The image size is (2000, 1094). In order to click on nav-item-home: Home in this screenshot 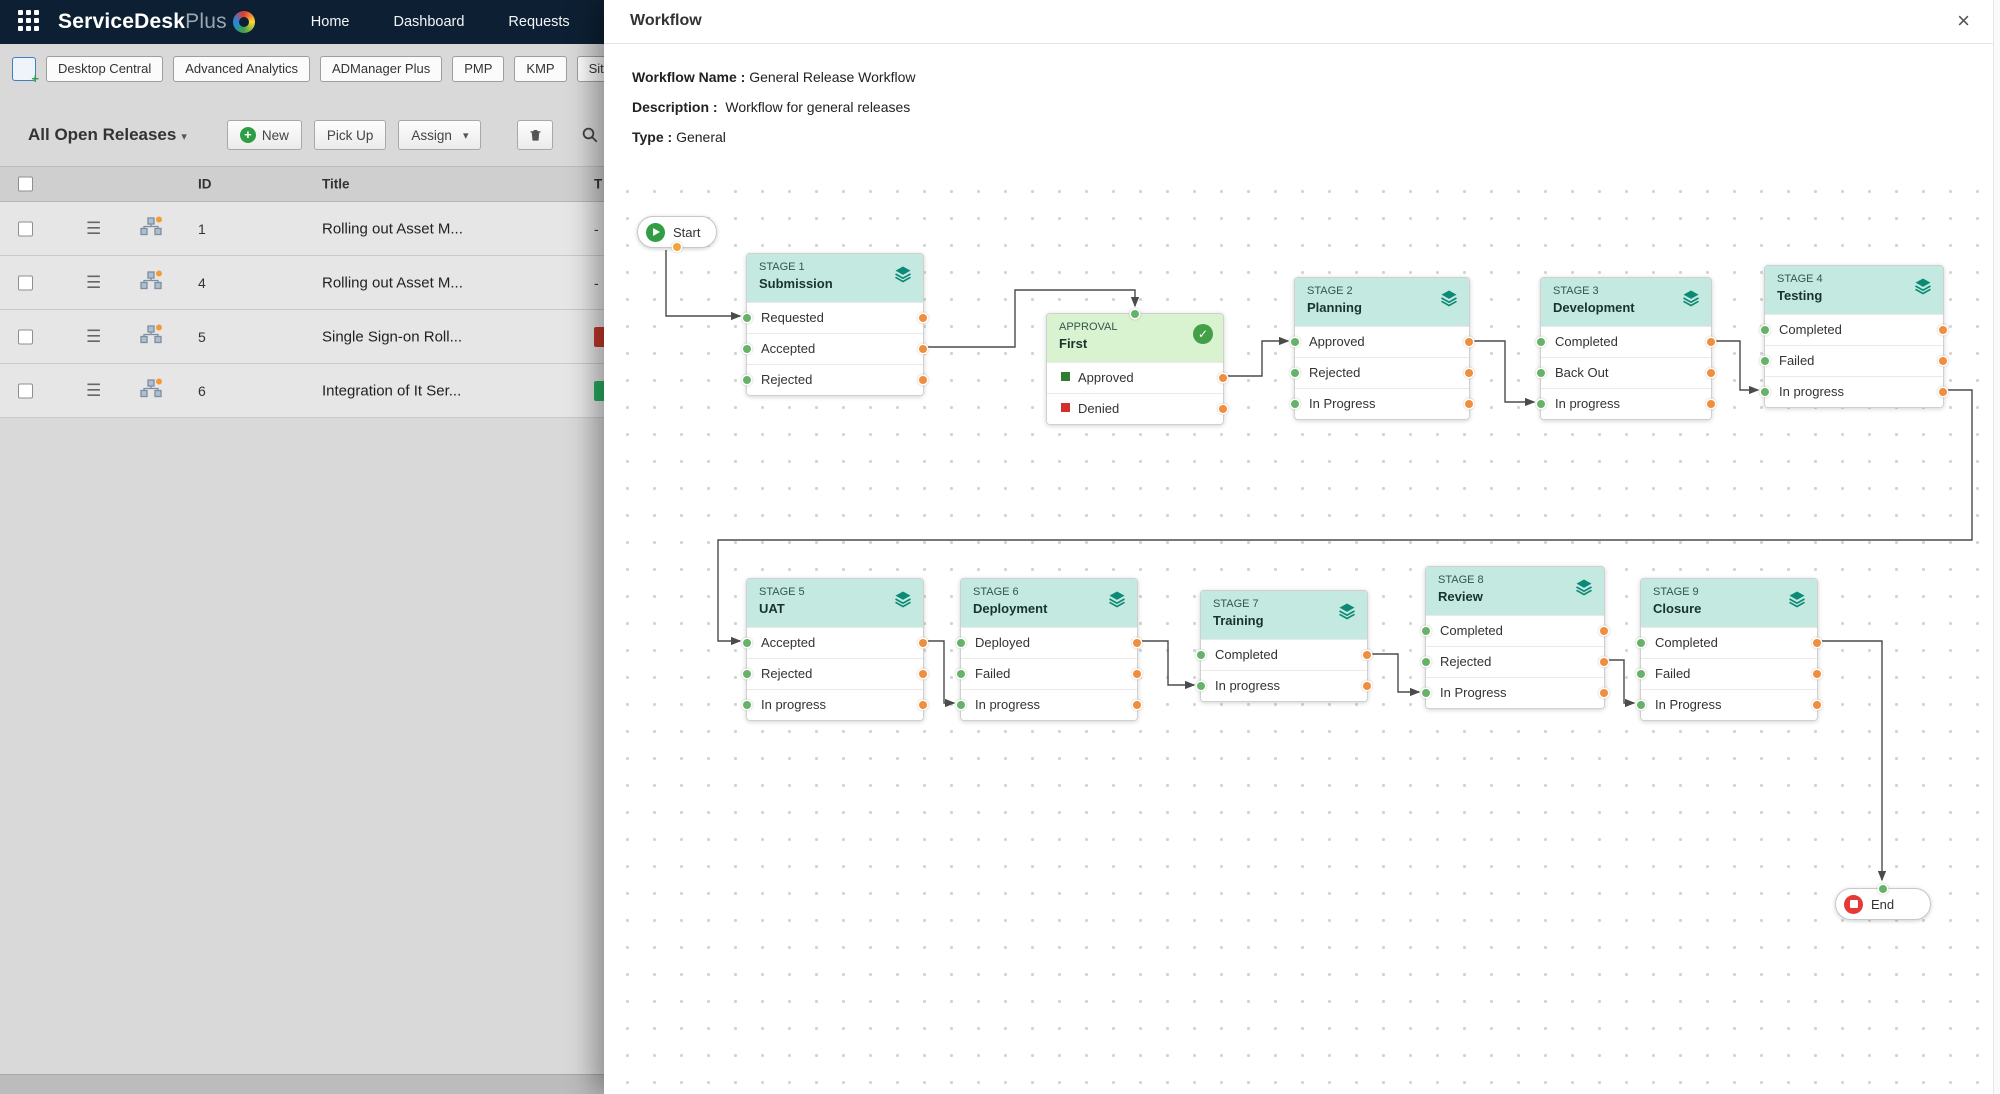, I will do `click(330, 22)`.